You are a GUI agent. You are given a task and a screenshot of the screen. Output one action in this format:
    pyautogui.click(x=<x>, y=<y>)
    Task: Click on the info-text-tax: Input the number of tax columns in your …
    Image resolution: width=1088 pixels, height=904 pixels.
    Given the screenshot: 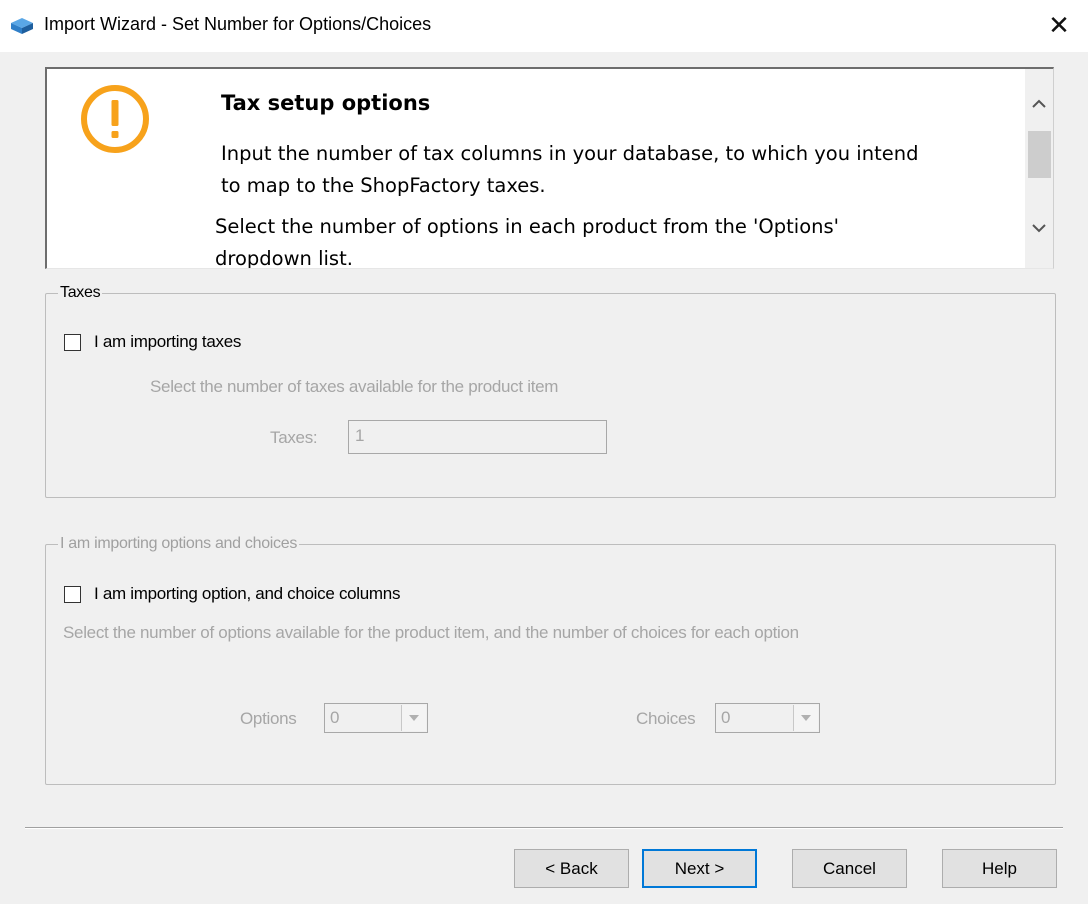 What is the action you would take?
    pyautogui.click(x=570, y=169)
    